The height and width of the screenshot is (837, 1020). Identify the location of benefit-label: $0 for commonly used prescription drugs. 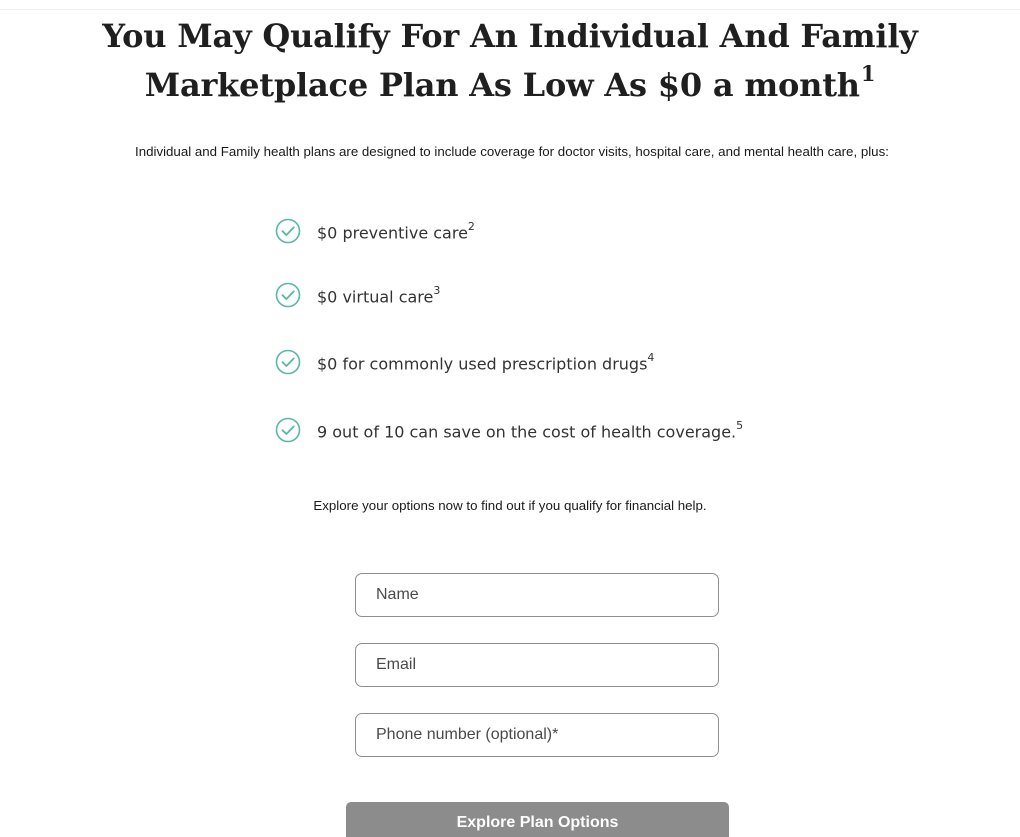
(482, 364).